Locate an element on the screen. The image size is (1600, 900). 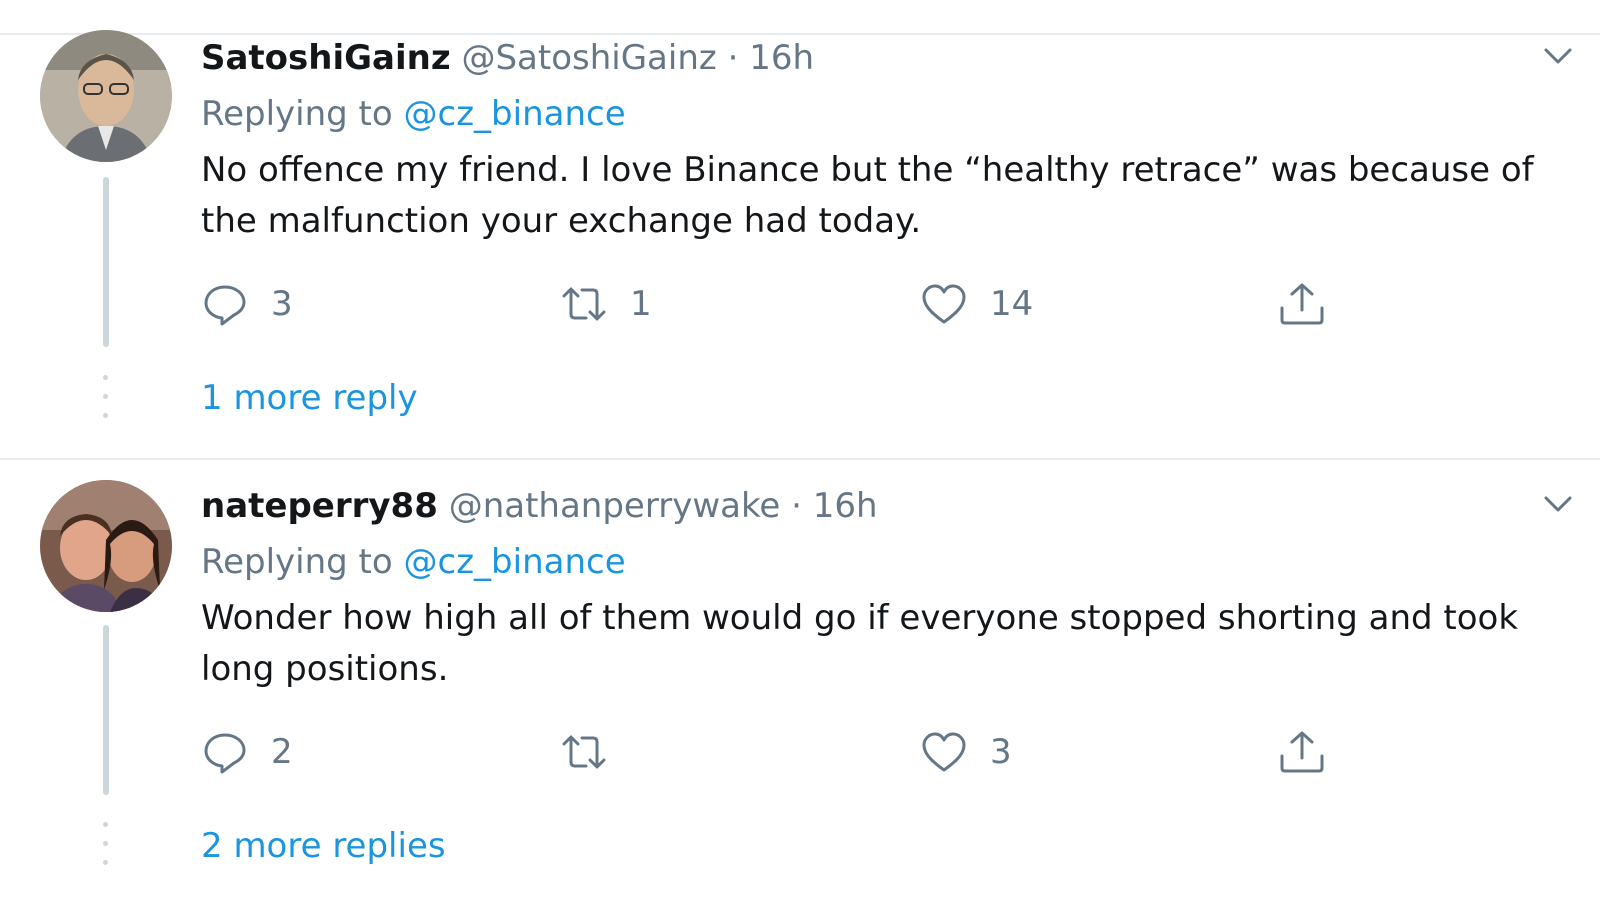
like-button: 3 is located at coordinates (966, 752).